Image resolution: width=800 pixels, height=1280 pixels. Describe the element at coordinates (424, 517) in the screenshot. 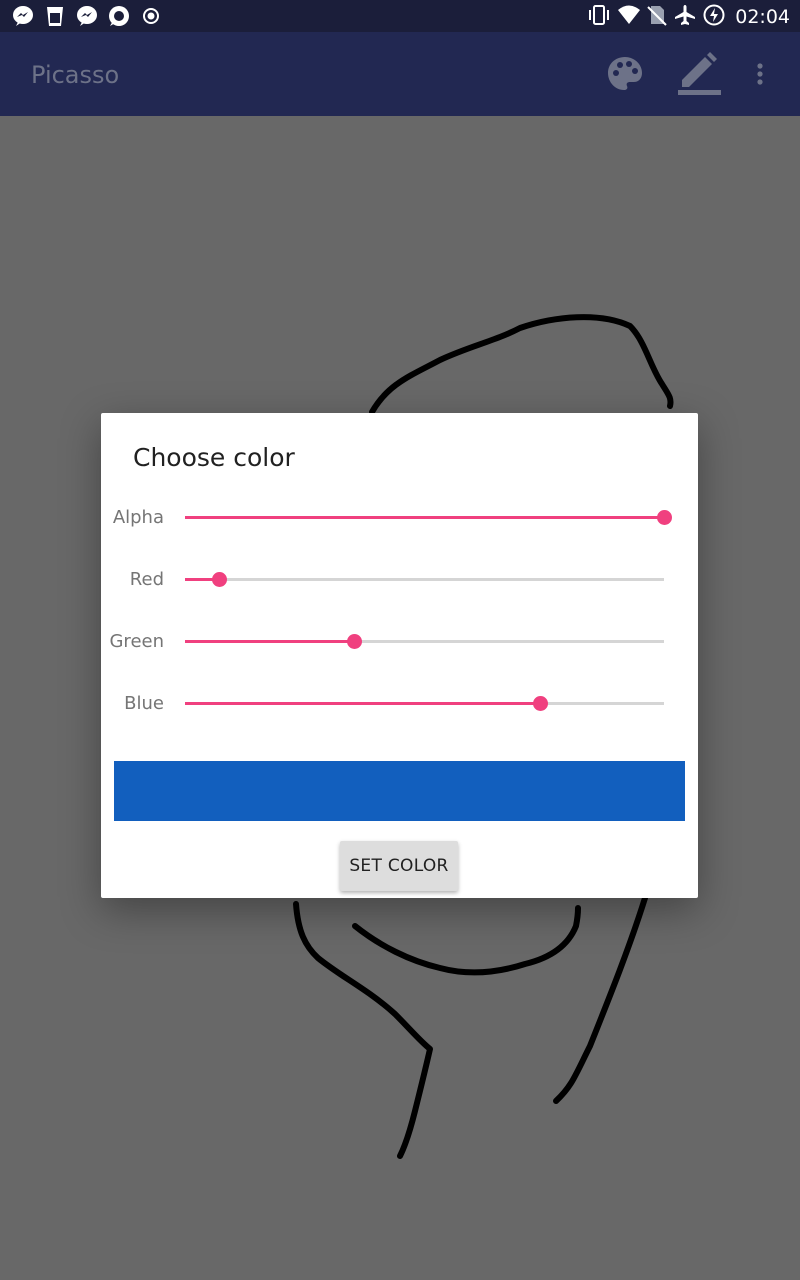

I see `alpha-slider-fill` at that location.